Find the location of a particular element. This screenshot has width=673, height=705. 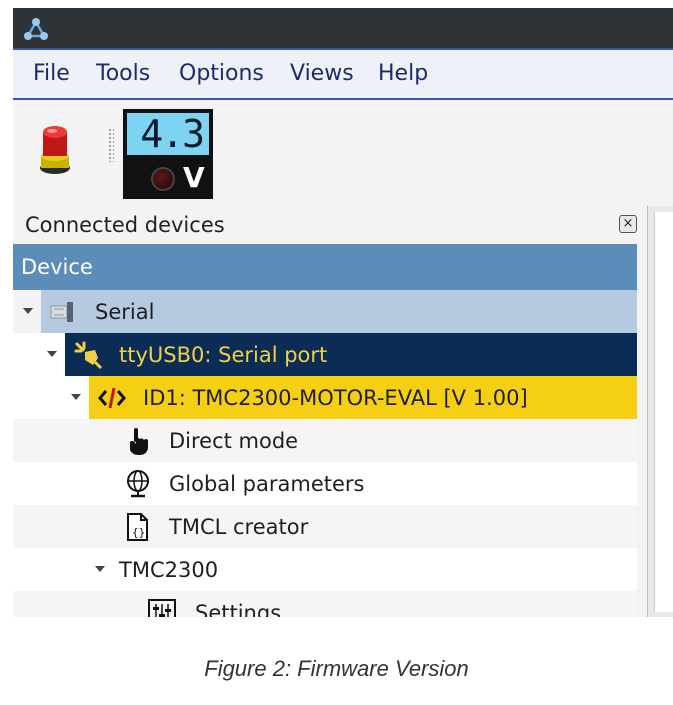

connected-plug-icon is located at coordinates (88, 355).